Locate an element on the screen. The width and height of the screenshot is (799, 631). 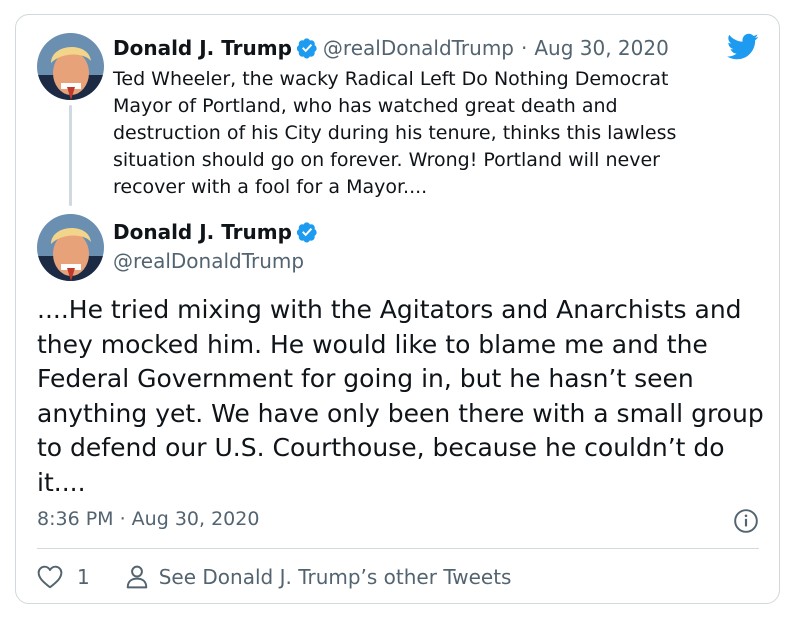
heart-icon is located at coordinates (50, 577).